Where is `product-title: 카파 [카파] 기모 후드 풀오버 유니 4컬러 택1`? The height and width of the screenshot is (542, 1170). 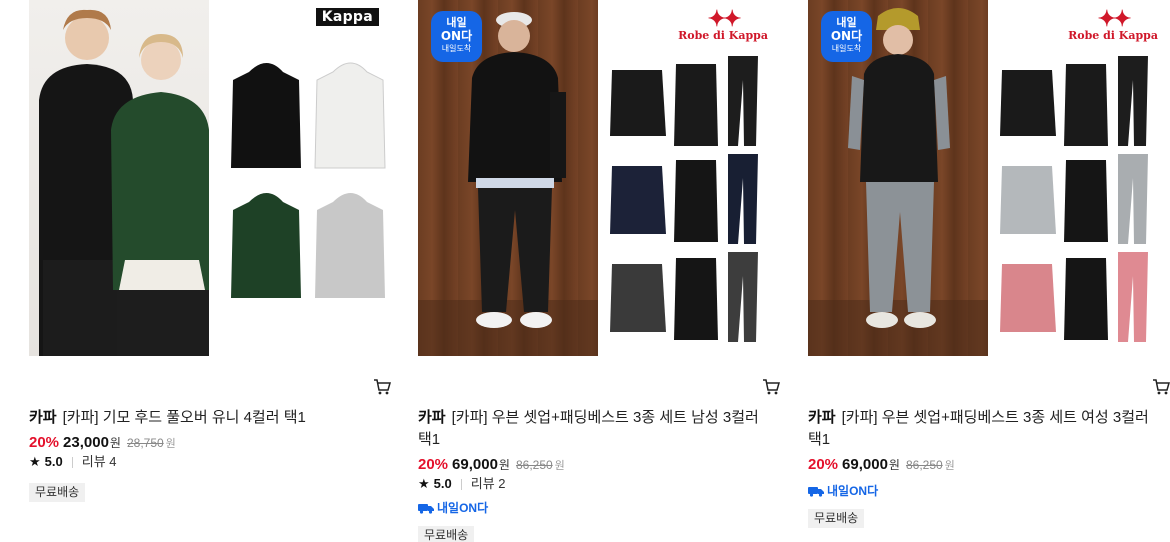
product-title: 카파 [카파] 기모 후드 풀오버 유니 4컬러 택1 is located at coordinates (207, 418).